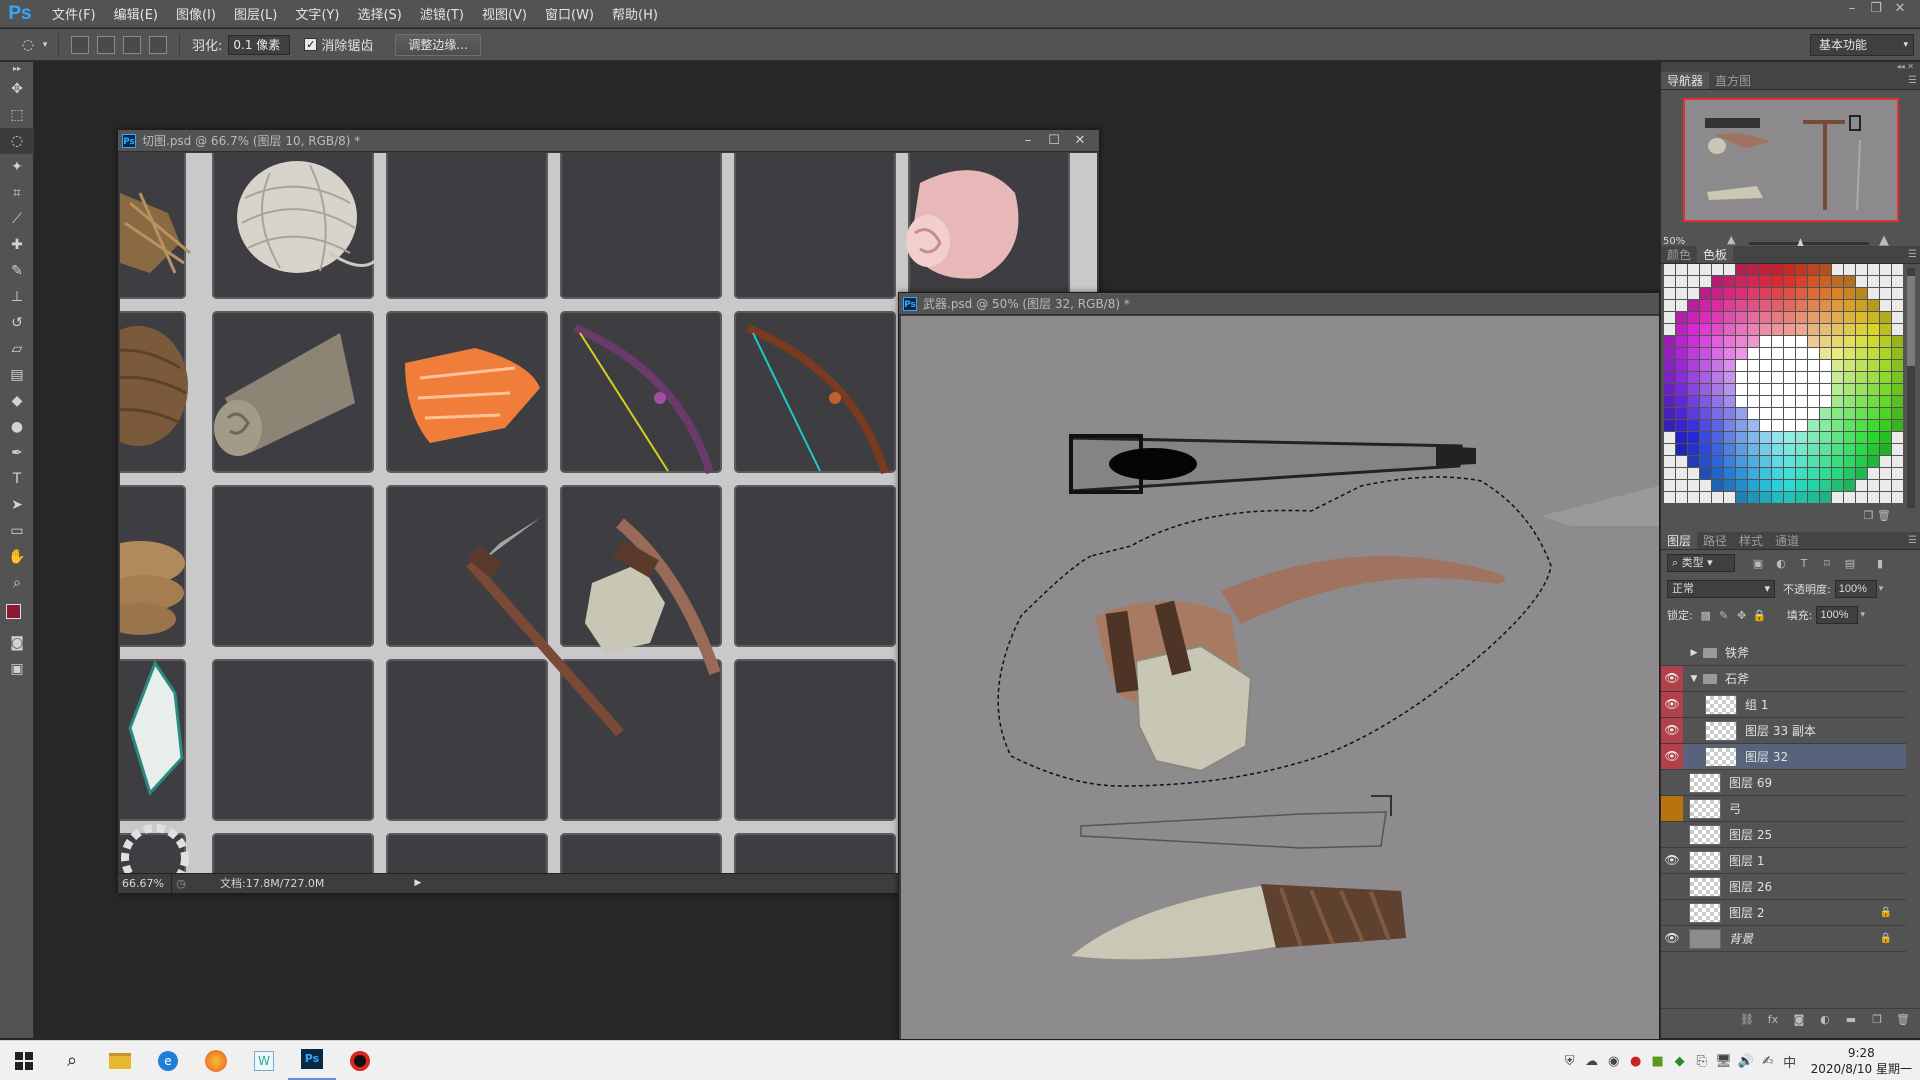 The width and height of the screenshot is (1920, 1080). What do you see at coordinates (1279, 304) in the screenshot?
I see `document-title-bar: Ps 武器.psd @ 50% (图层 32, RGB/8) *` at bounding box center [1279, 304].